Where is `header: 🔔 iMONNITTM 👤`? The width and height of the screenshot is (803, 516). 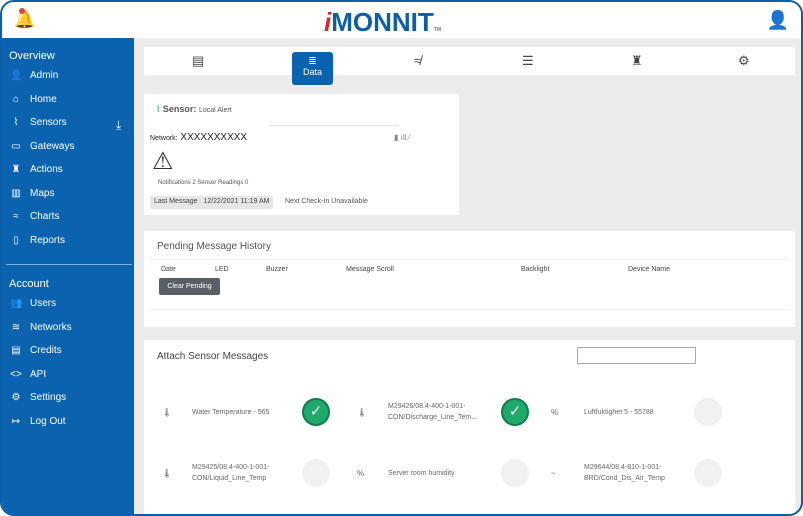
header: 🔔 iMONNITTM 👤 is located at coordinates (401, 20).